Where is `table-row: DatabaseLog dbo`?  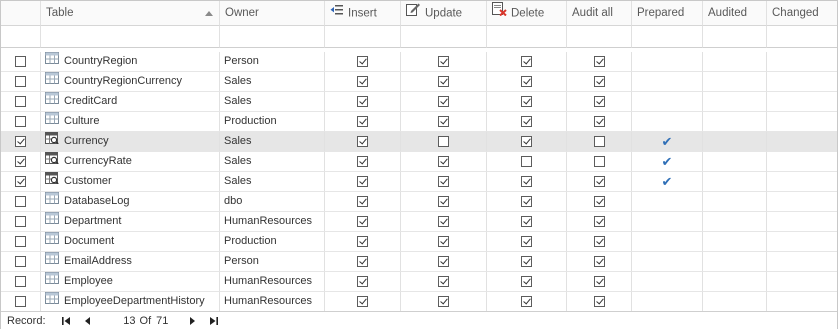
table-row: DatabaseLog dbo is located at coordinates (419, 202).